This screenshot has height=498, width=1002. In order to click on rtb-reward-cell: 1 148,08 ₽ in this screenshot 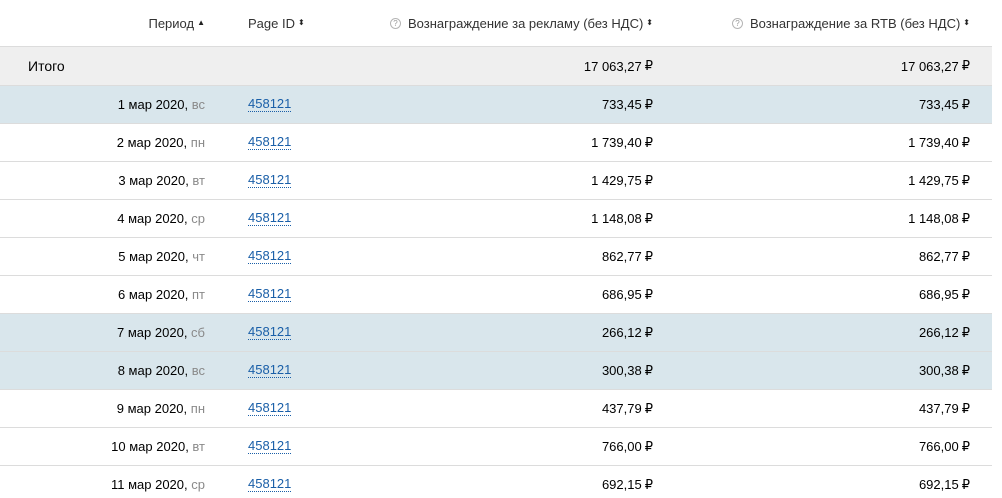, I will do `click(835, 218)`.